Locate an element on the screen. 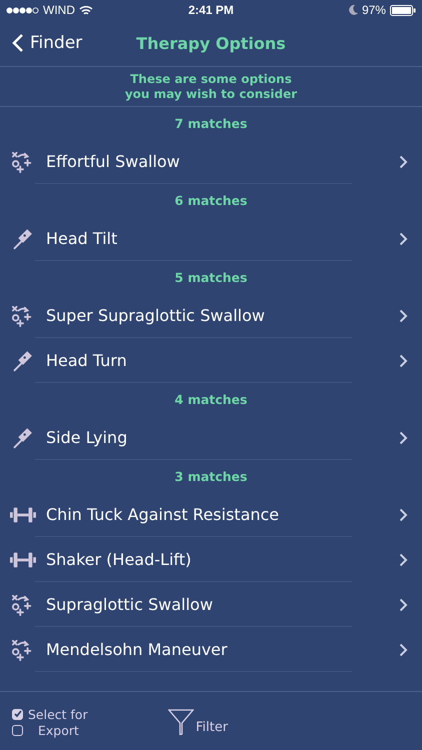  therapy-row: Side Lying is located at coordinates (211, 437).